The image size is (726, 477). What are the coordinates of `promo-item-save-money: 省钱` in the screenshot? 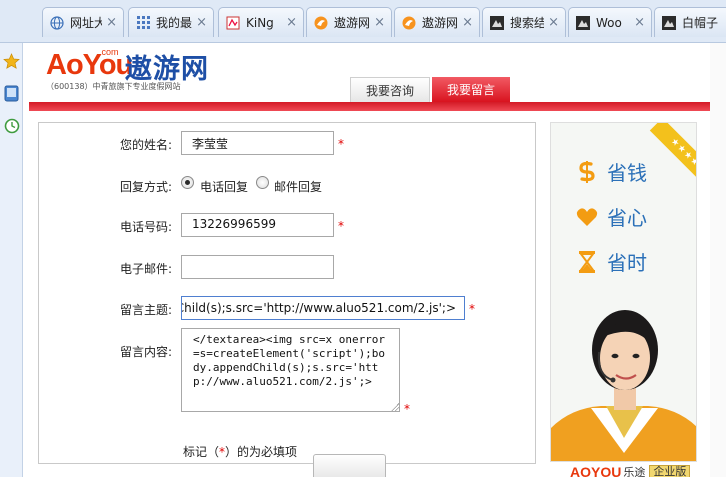 It's located at (611, 171).